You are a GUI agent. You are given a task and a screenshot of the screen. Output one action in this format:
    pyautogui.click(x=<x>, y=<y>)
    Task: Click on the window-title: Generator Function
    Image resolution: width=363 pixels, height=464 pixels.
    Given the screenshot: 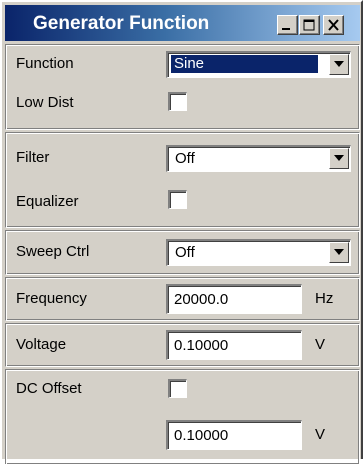 What is the action you would take?
    pyautogui.click(x=121, y=23)
    